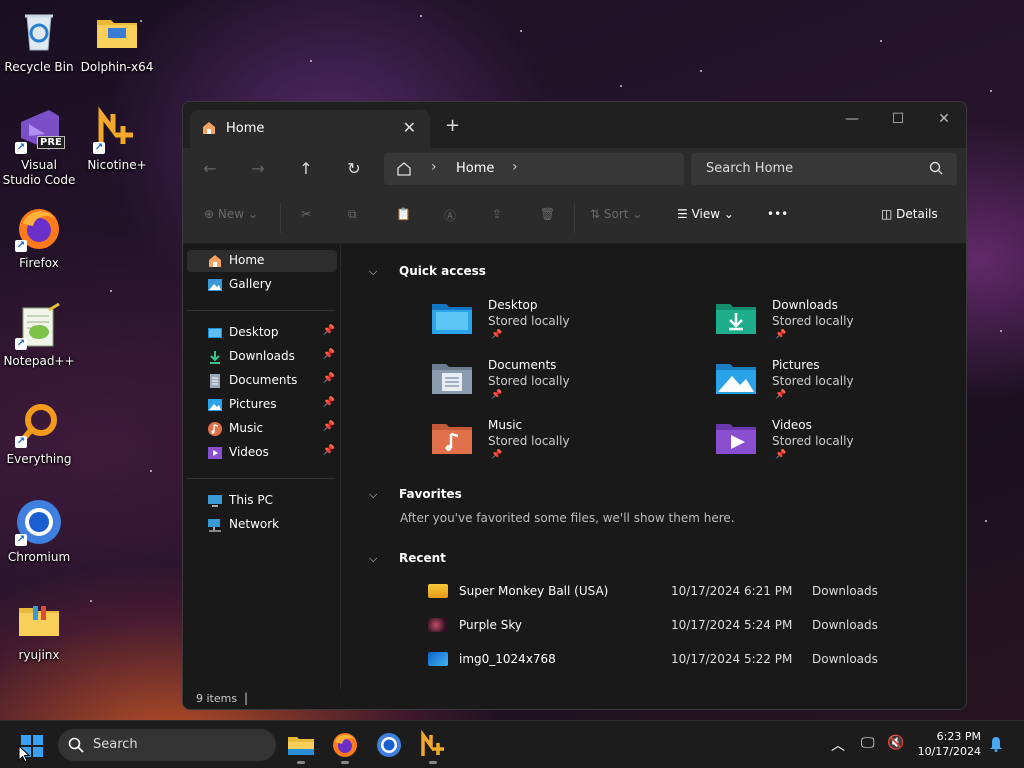 This screenshot has height=768, width=1024. What do you see at coordinates (834, 384) in the screenshot?
I see `quick-access-item-pictures: Pictures Stored locally 📌` at bounding box center [834, 384].